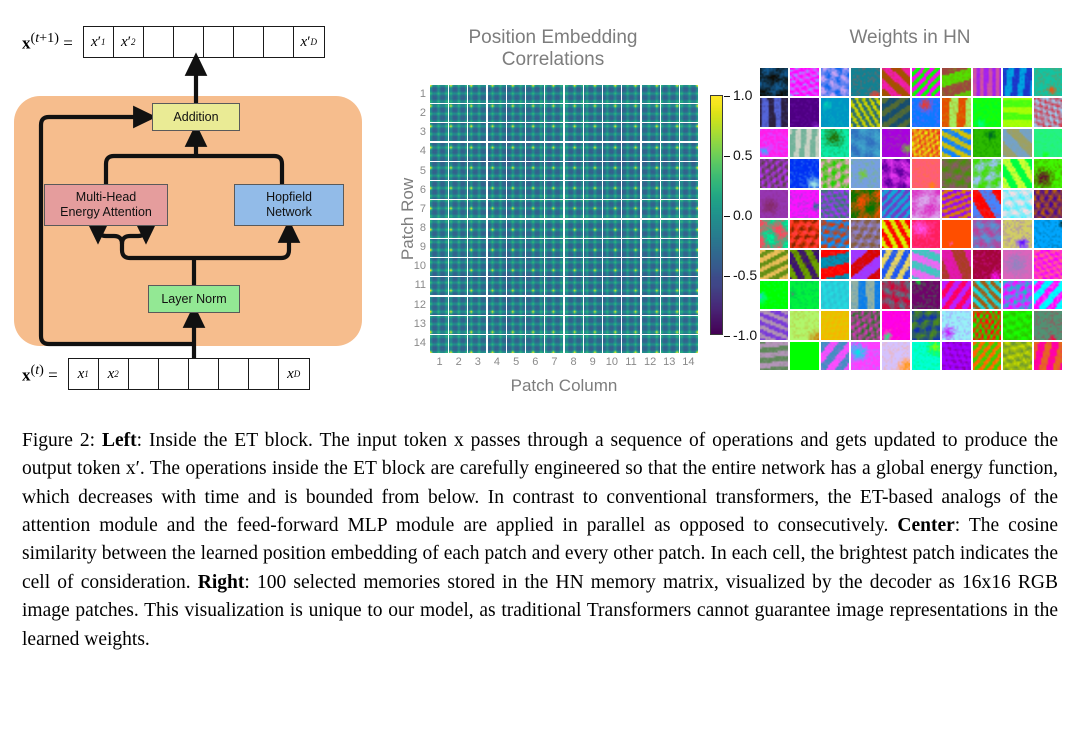 The width and height of the screenshot is (1080, 738). Describe the element at coordinates (669, 362) in the screenshot. I see `x-tick-label: 13` at that location.